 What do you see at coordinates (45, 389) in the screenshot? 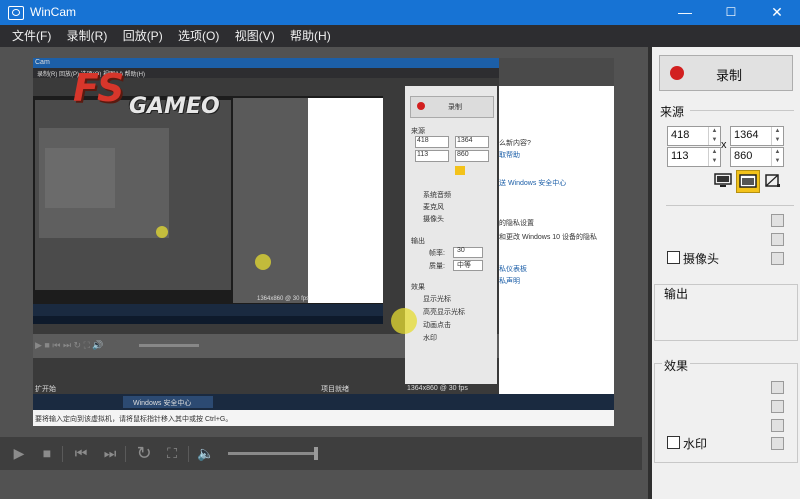
I see `preview-status-left: 扩开始` at bounding box center [45, 389].